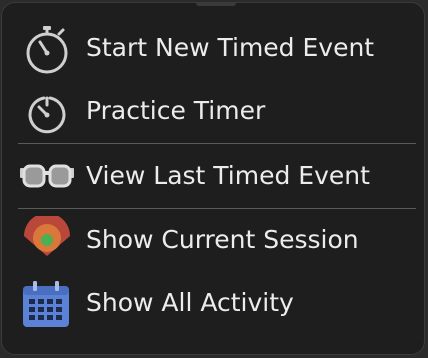 The width and height of the screenshot is (428, 358). Describe the element at coordinates (222, 239) in the screenshot. I see `menu-item-label: Show Current Session` at that location.